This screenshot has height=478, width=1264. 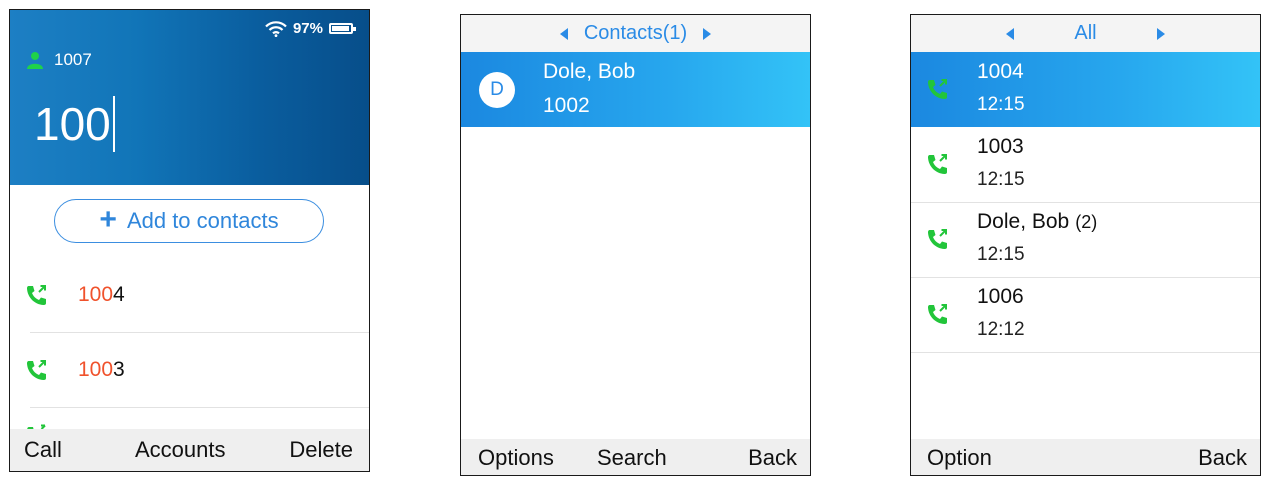 I want to click on account-indicator: 1007, so click(x=59, y=60).